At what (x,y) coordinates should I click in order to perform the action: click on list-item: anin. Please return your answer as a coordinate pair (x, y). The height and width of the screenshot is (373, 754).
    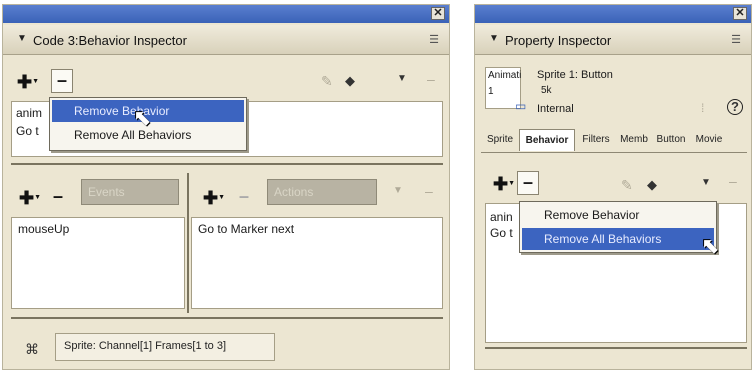
    Looking at the image, I should click on (501, 217).